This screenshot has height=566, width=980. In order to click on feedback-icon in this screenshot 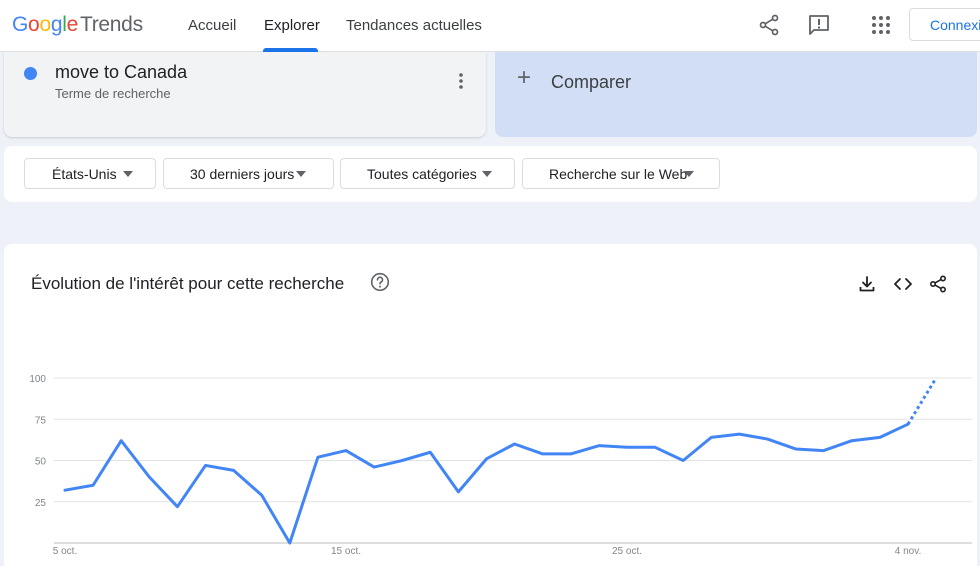, I will do `click(819, 25)`.